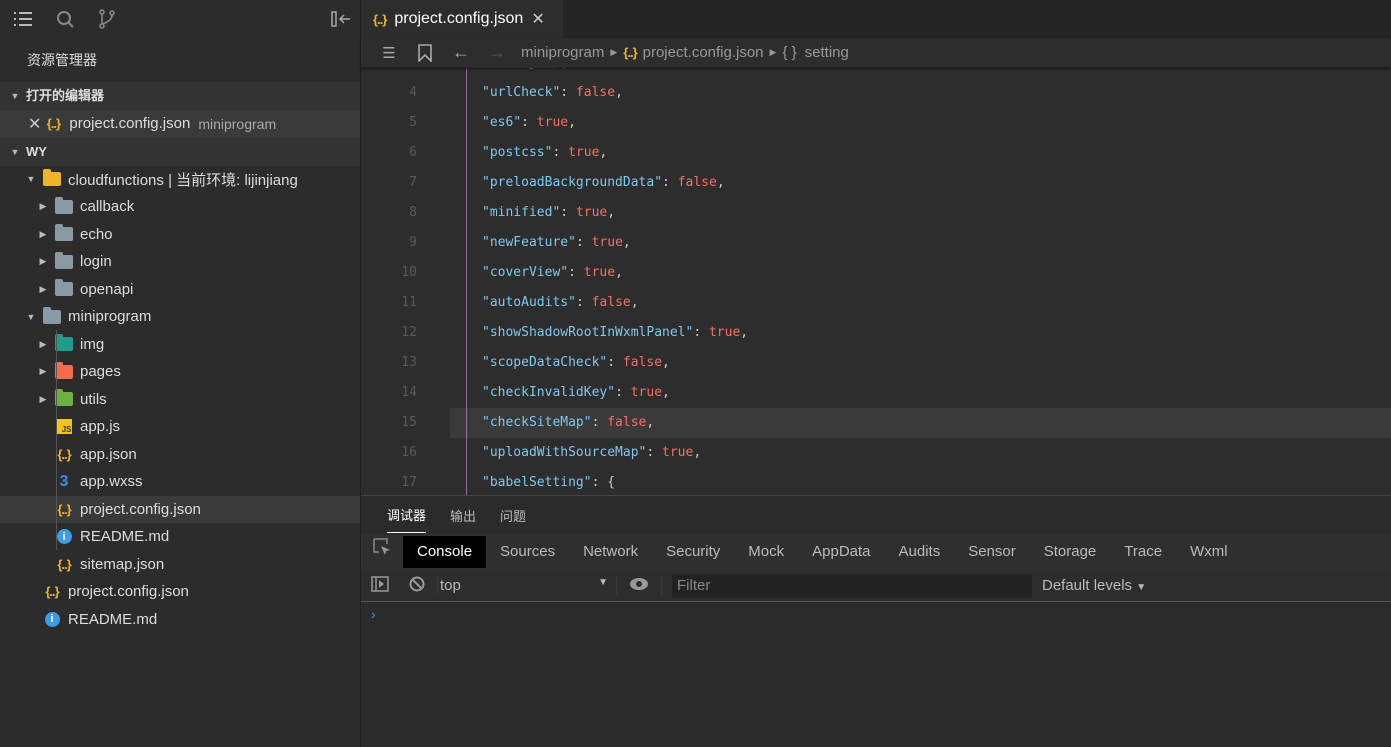 This screenshot has height=747, width=1391. What do you see at coordinates (610, 552) in the screenshot?
I see `devtools-tab-network: Network` at bounding box center [610, 552].